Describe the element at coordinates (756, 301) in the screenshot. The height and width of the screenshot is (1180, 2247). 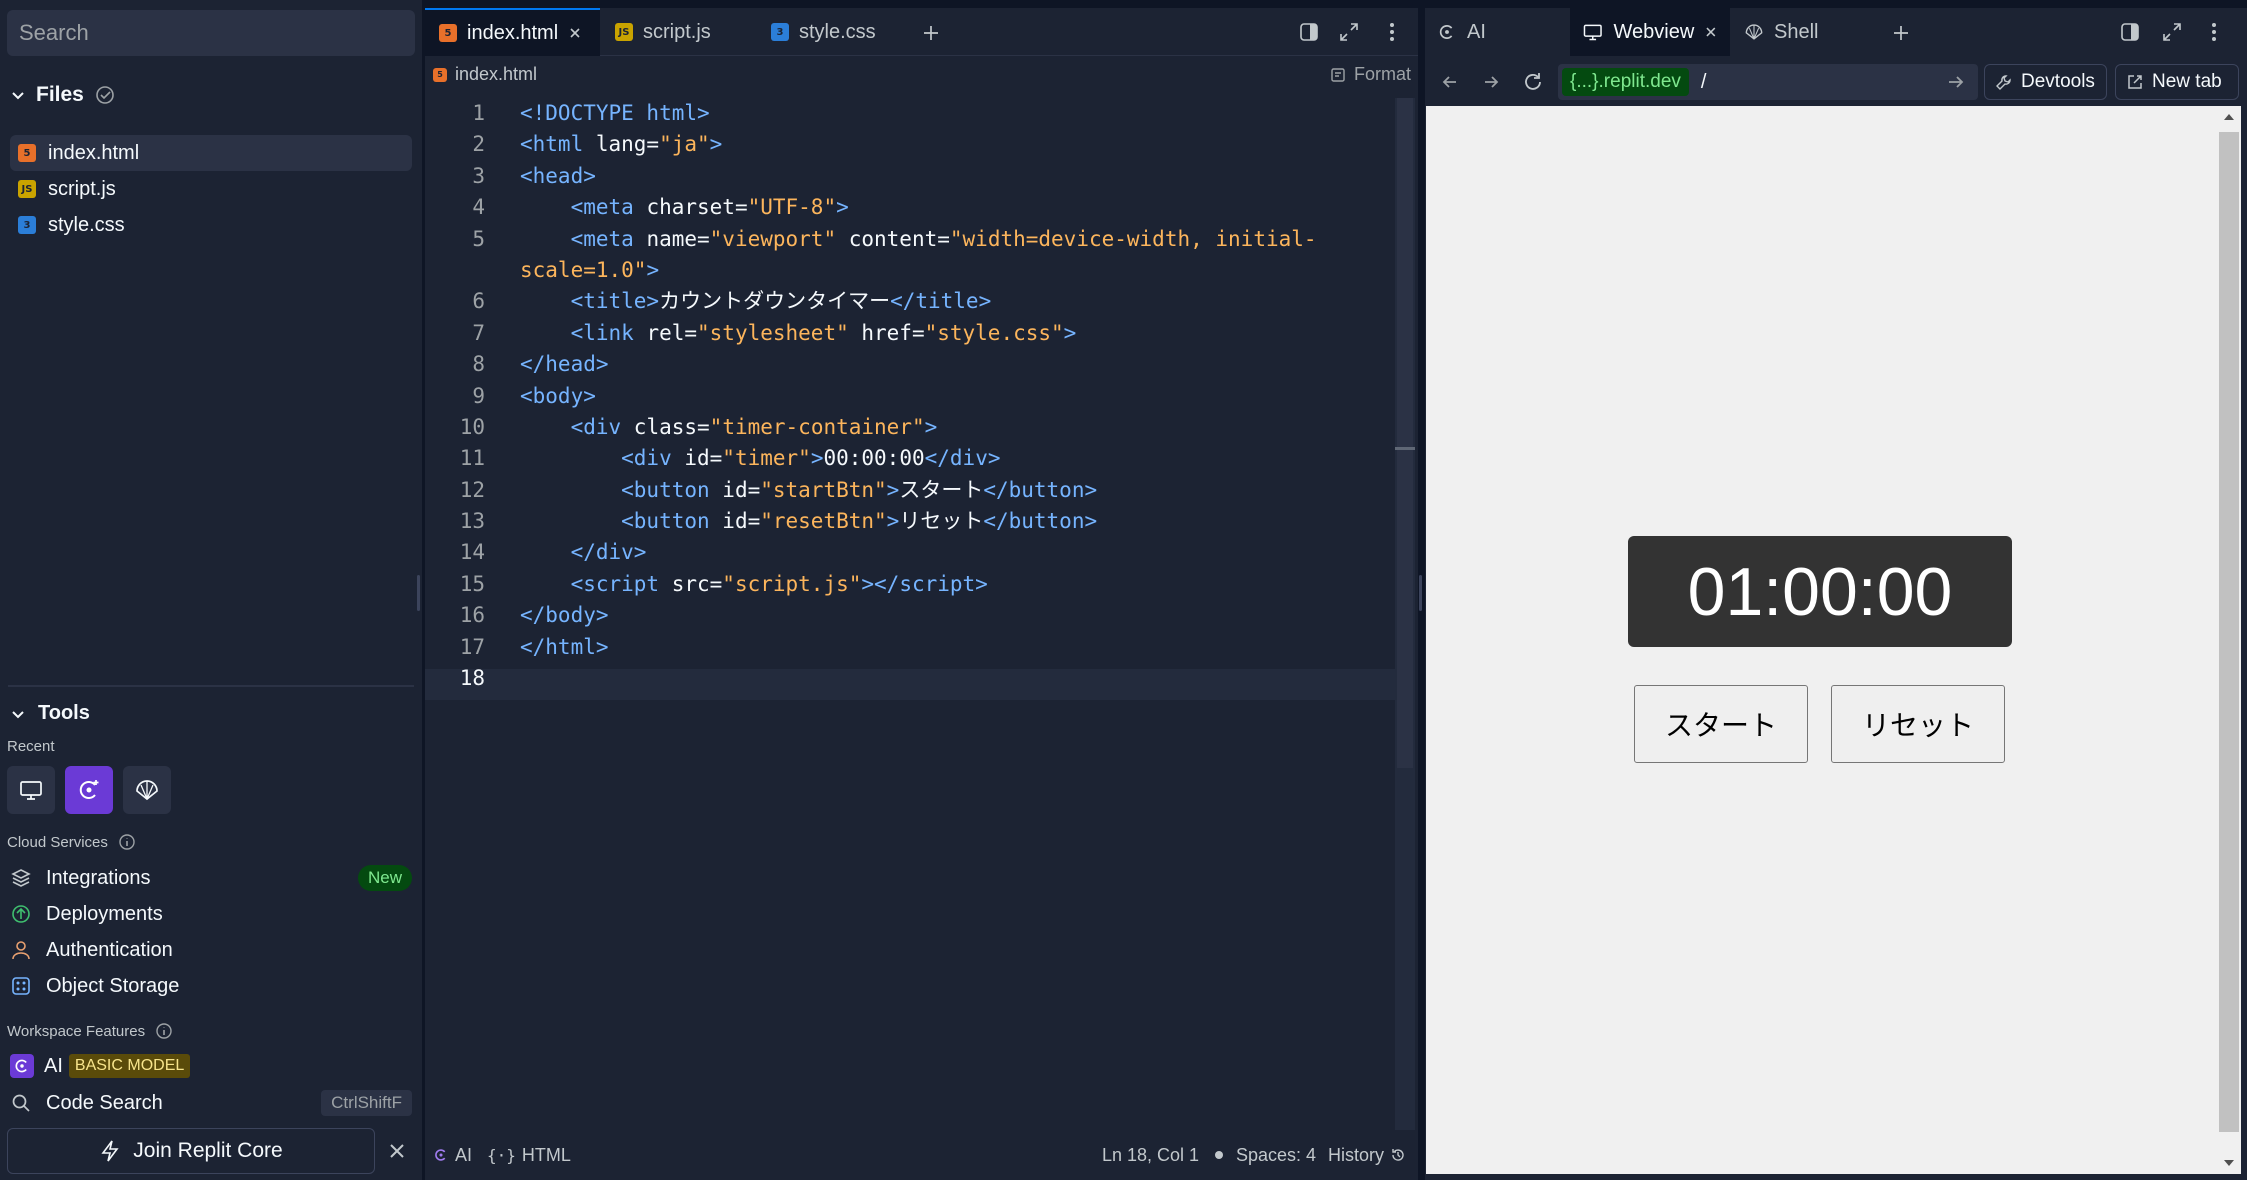
I see `code-line: <title>カウントダウンタイマー</title>` at that location.